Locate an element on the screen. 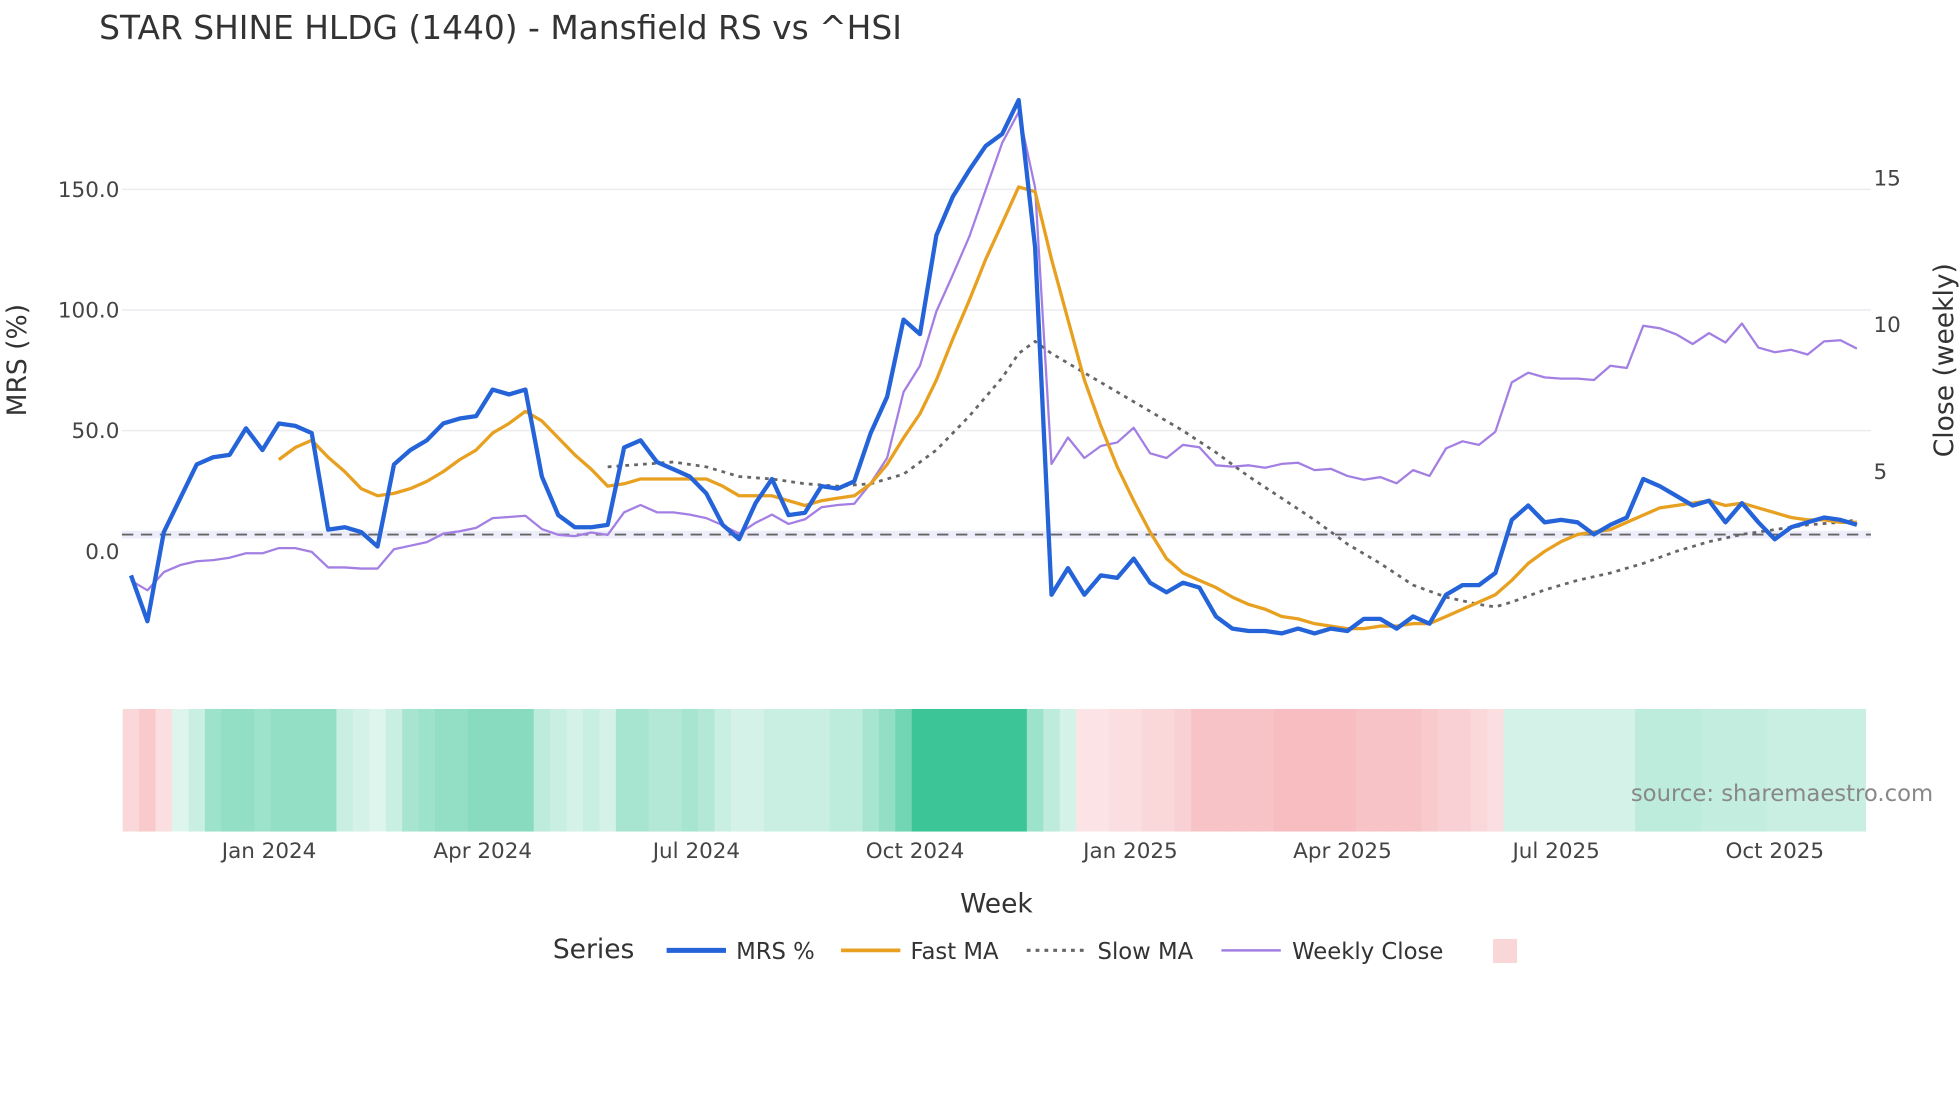 The width and height of the screenshot is (1960, 1102). x-tick-label: Jan 2024 is located at coordinates (268, 851).